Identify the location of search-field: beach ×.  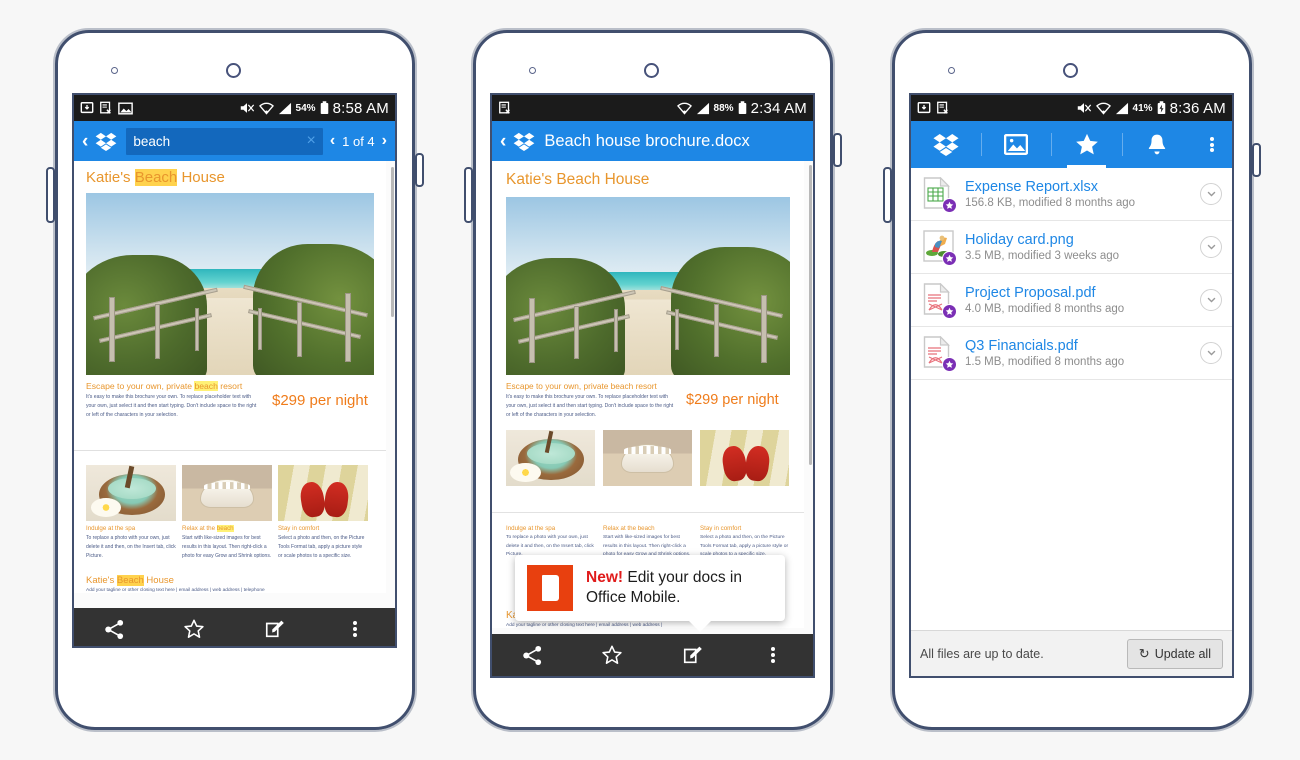
(224, 141).